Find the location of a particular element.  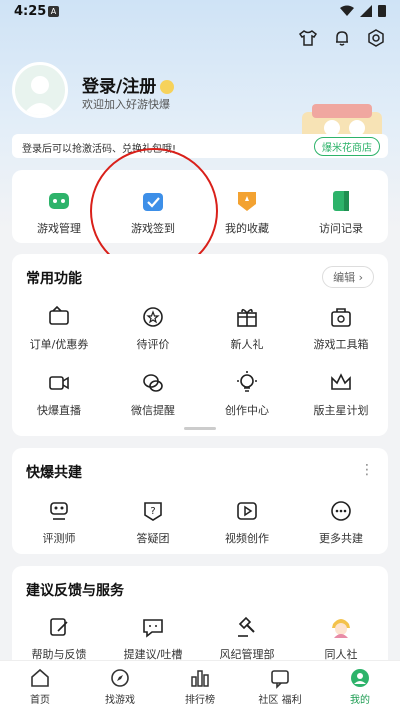

common-row-2: 快爆直播 微信提醒 创作中心 版主星计划 is located at coordinates (200, 394).